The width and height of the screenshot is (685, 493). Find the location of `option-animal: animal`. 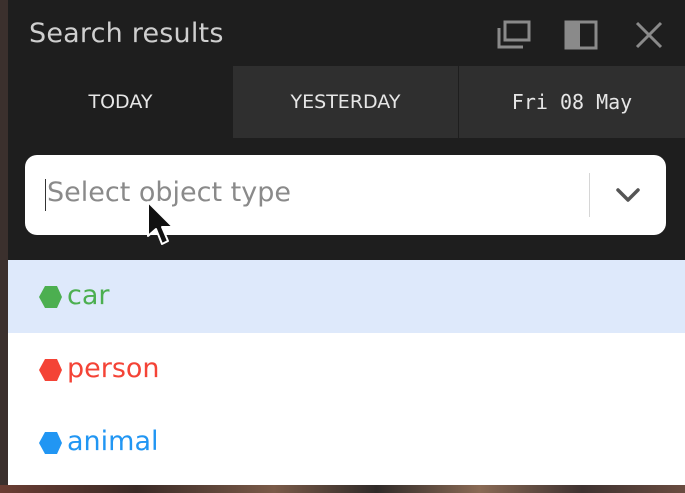

option-animal: animal is located at coordinates (346, 442).